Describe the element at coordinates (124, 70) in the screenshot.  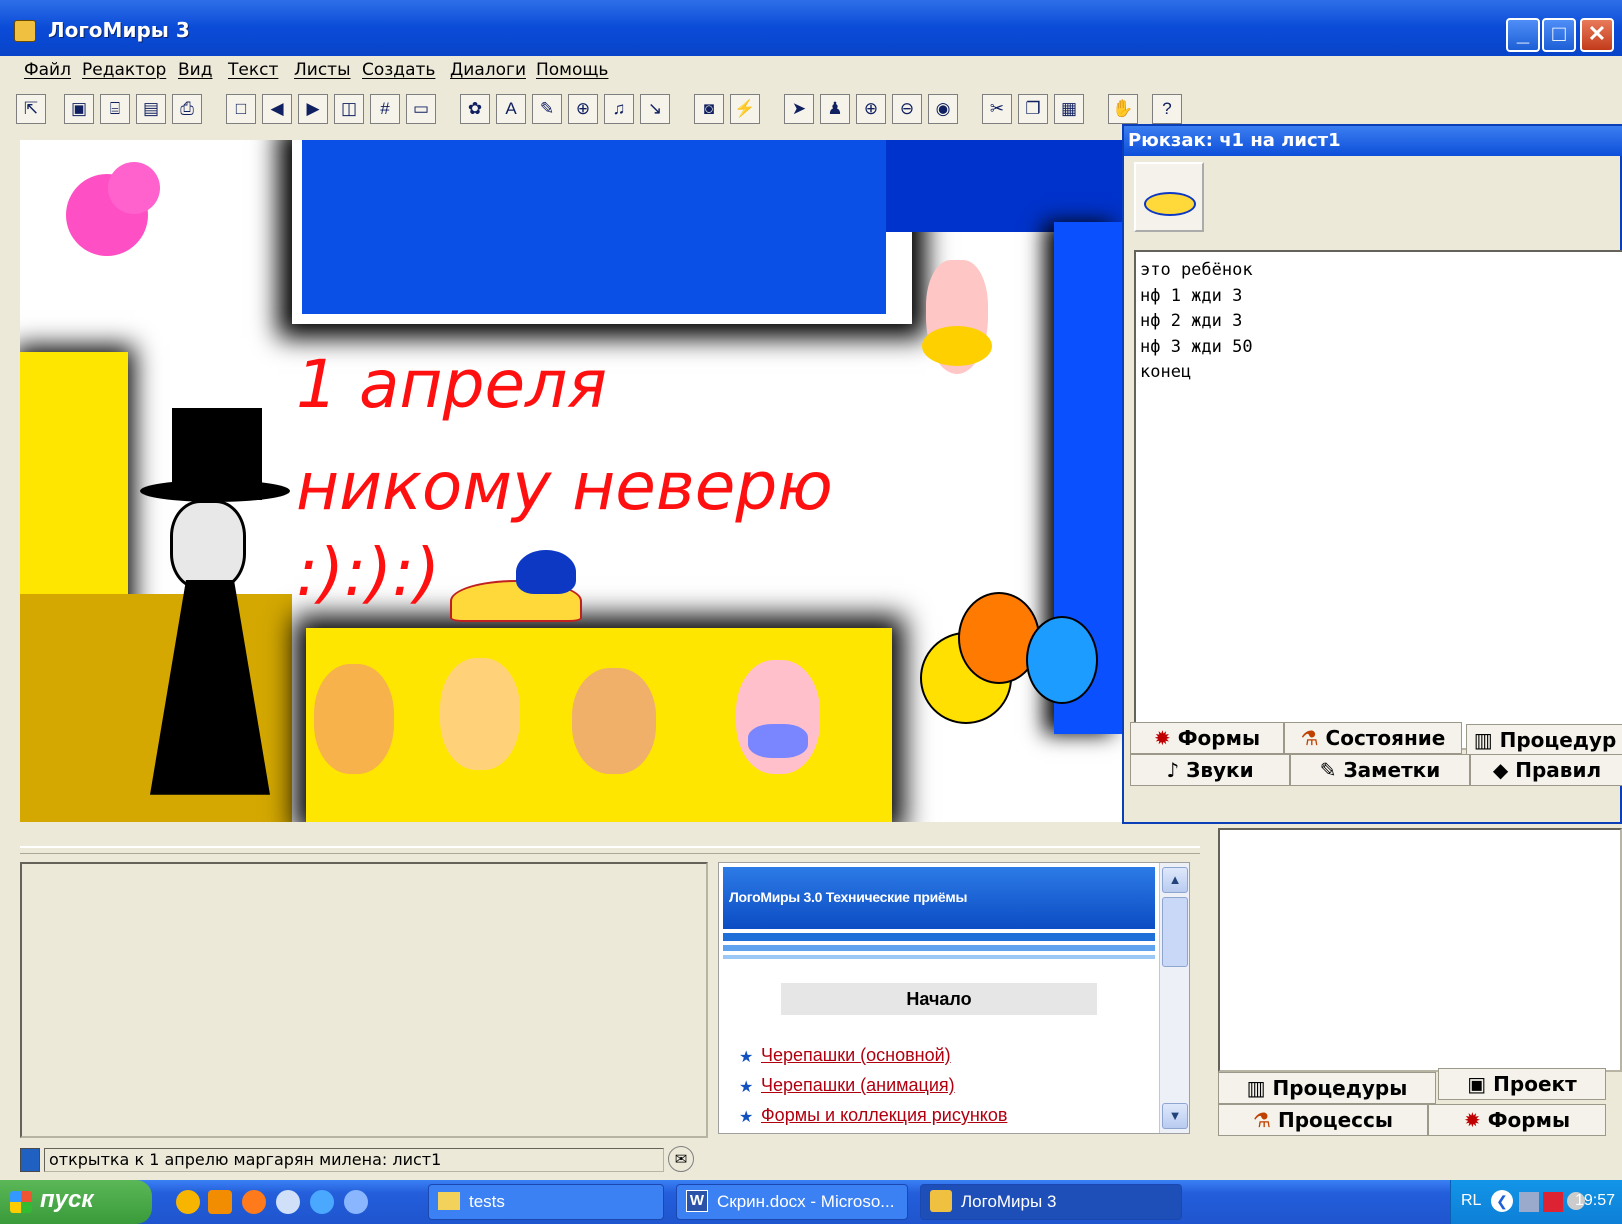
I see `menu-editor: Редактор` at that location.